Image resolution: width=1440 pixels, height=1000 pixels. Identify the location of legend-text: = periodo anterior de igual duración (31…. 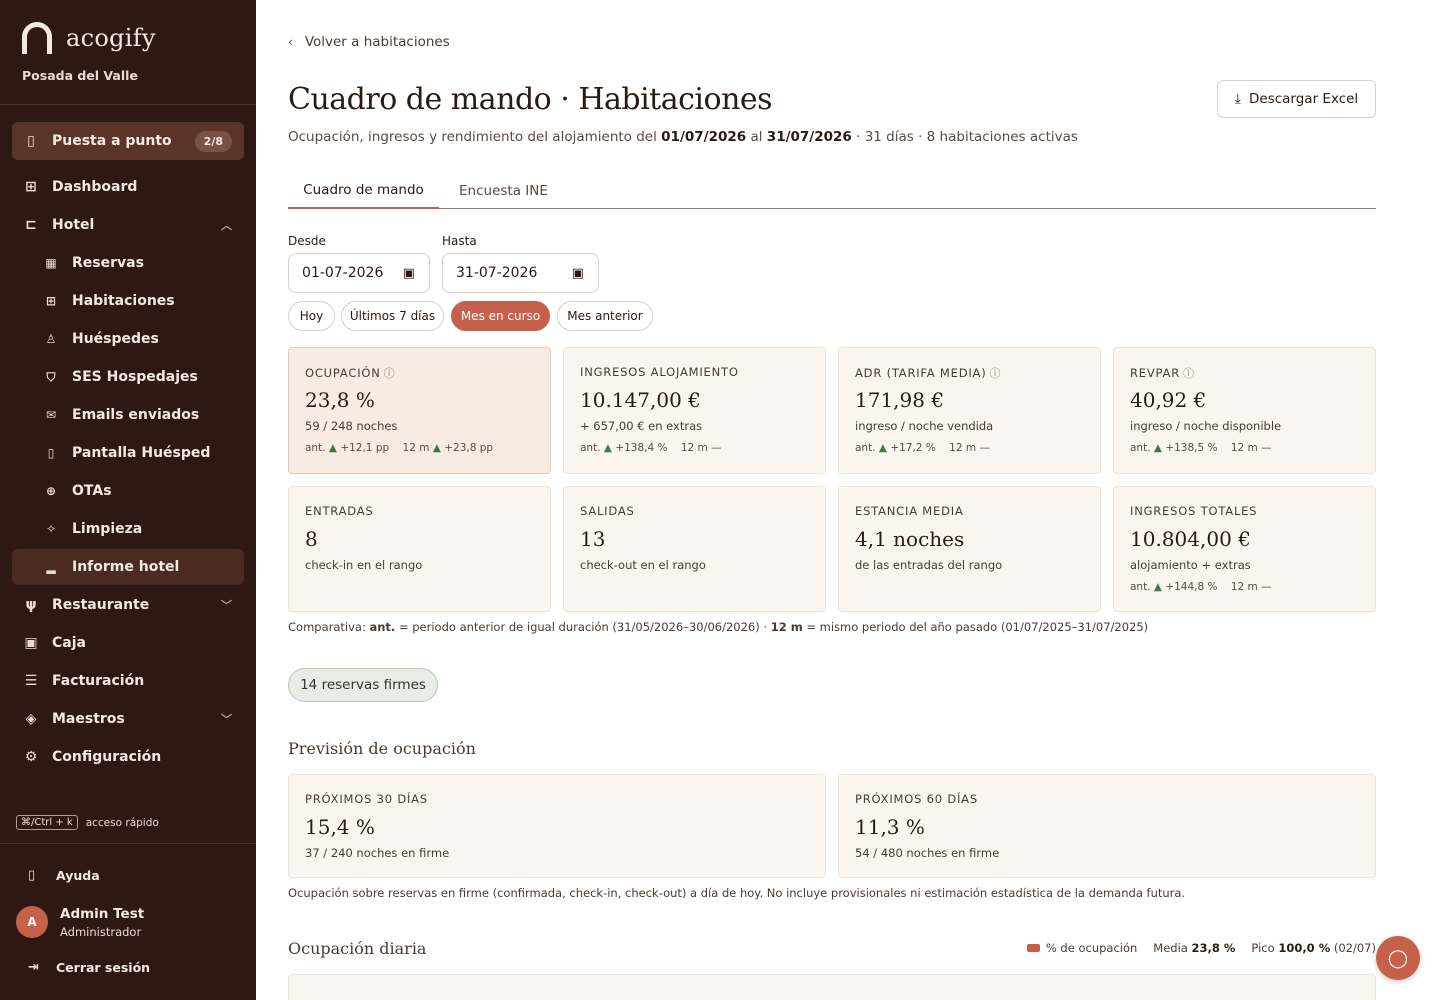
(583, 627).